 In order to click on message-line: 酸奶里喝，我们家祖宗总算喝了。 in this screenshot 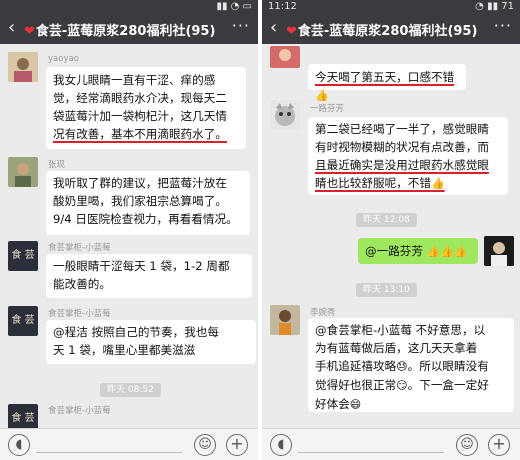, I will do `click(140, 201)`.